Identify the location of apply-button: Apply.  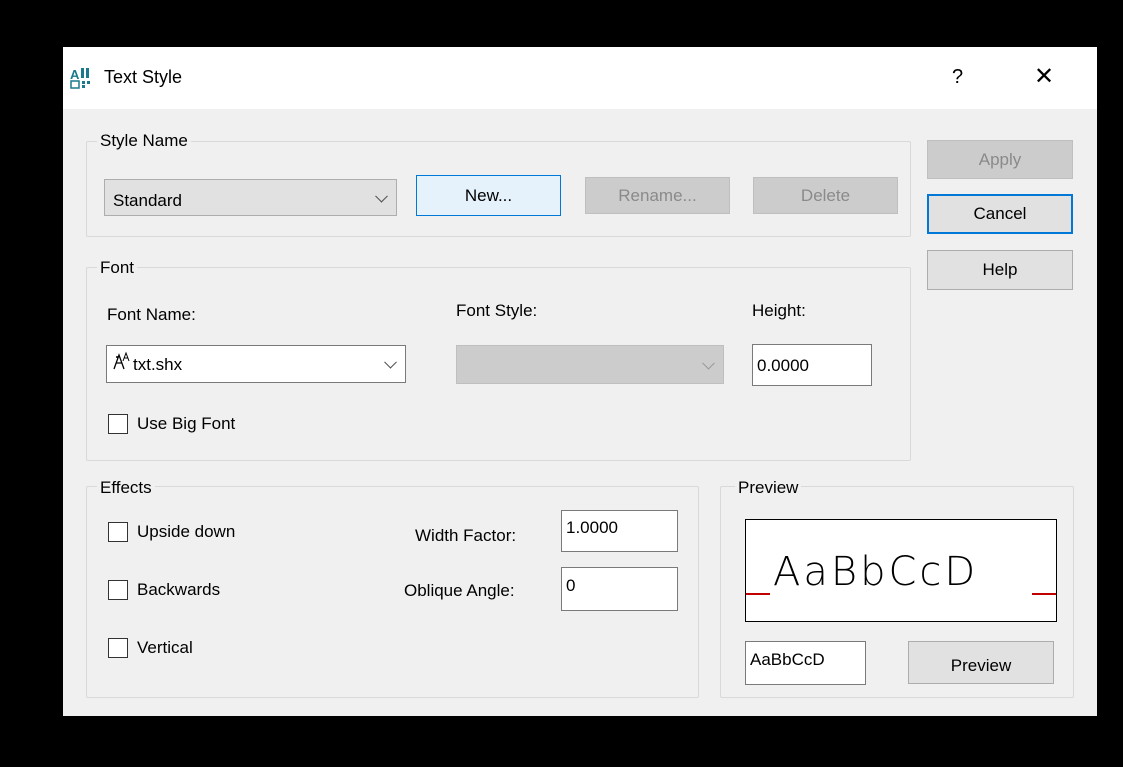
(1000, 159).